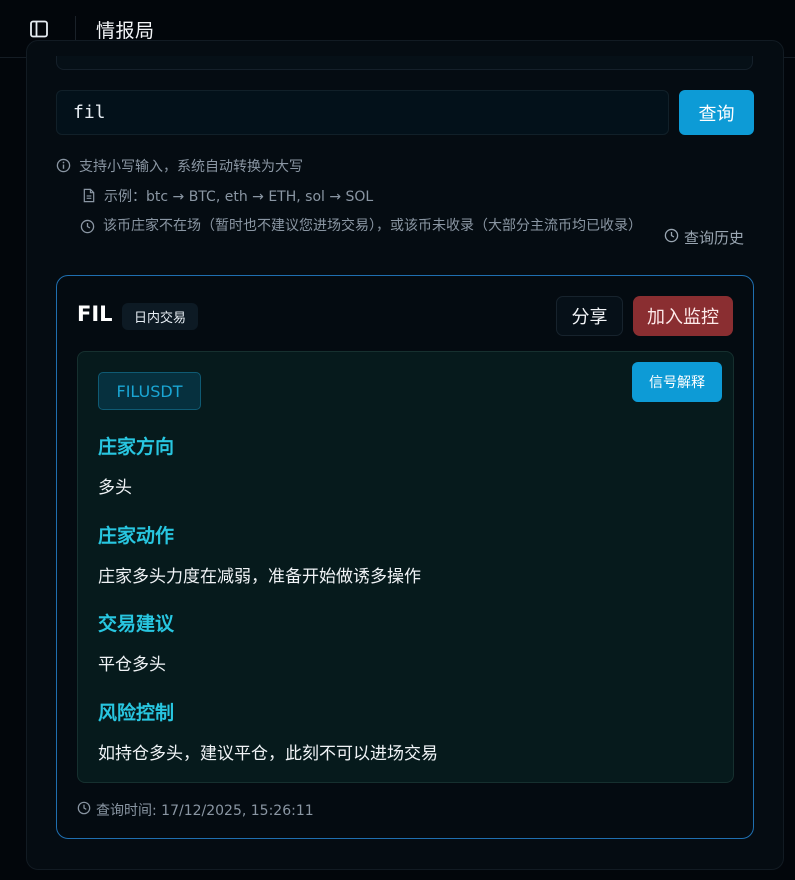  What do you see at coordinates (95, 314) in the screenshot?
I see `coin-name: FIL` at bounding box center [95, 314].